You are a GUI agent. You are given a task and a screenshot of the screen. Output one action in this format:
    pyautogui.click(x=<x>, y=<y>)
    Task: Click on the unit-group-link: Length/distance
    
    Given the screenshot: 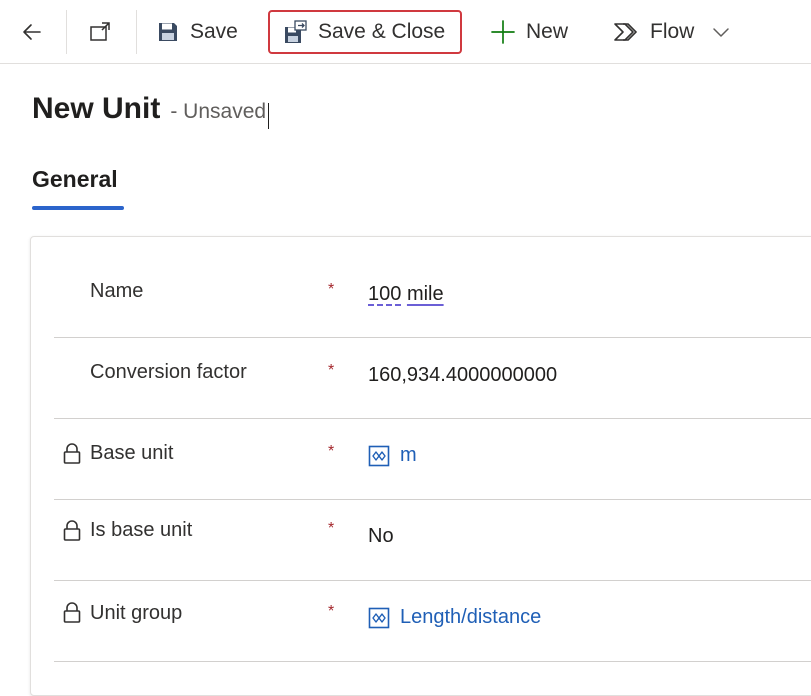 What is the action you would take?
    pyautogui.click(x=470, y=617)
    